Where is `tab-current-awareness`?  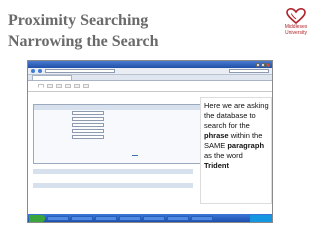
tab-current-awareness is located at coordinates (68, 86).